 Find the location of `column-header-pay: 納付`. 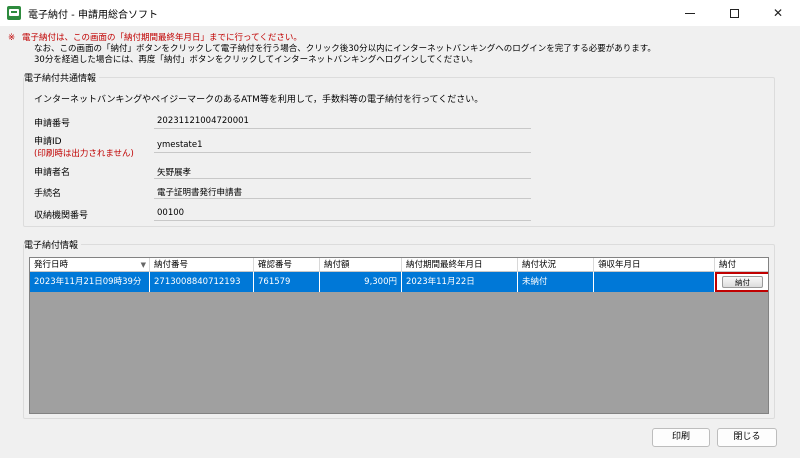

column-header-pay: 納付 is located at coordinates (741, 265).